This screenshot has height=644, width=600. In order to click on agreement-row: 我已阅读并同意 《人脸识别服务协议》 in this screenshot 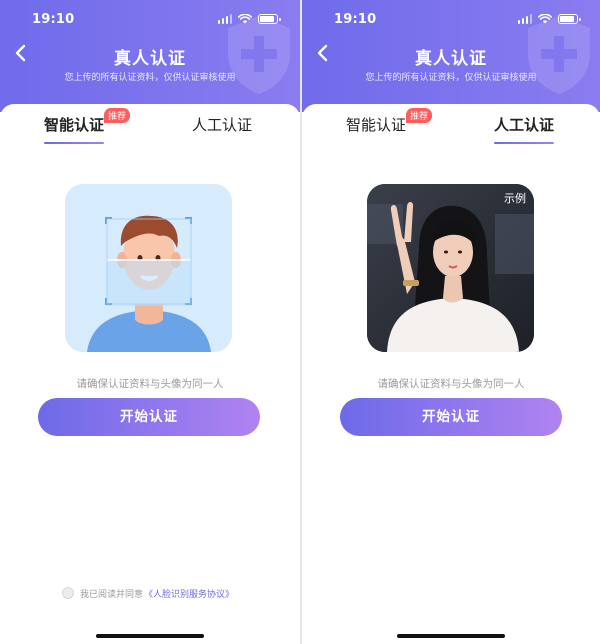, I will do `click(148, 593)`.